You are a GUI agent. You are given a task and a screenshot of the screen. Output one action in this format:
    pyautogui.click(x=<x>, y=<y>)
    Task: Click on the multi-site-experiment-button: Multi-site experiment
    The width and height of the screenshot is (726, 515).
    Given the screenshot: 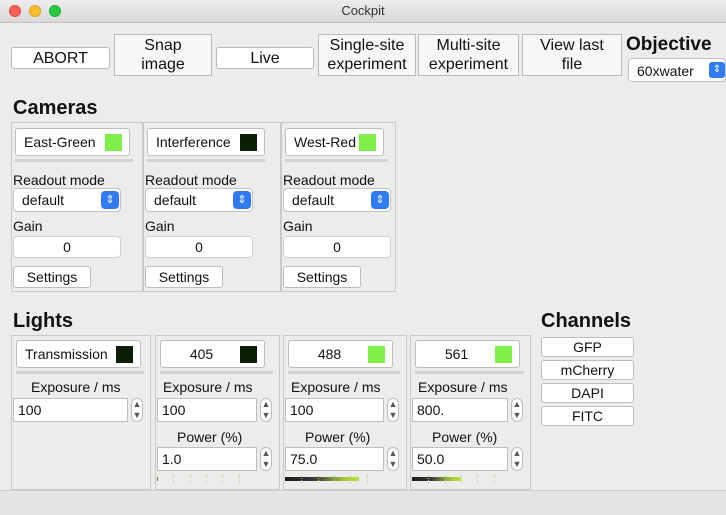 What is the action you would take?
    pyautogui.click(x=468, y=55)
    